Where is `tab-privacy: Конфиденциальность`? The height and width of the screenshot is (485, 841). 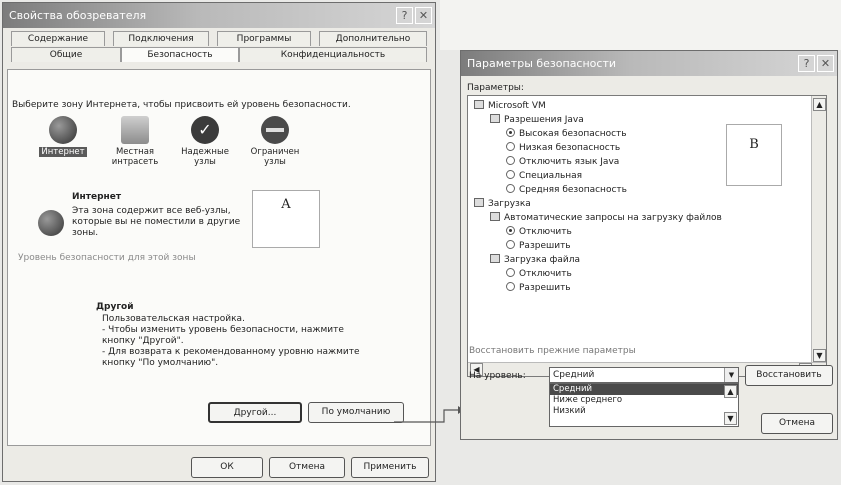
tab-privacy: Конфиденциальность is located at coordinates (333, 54).